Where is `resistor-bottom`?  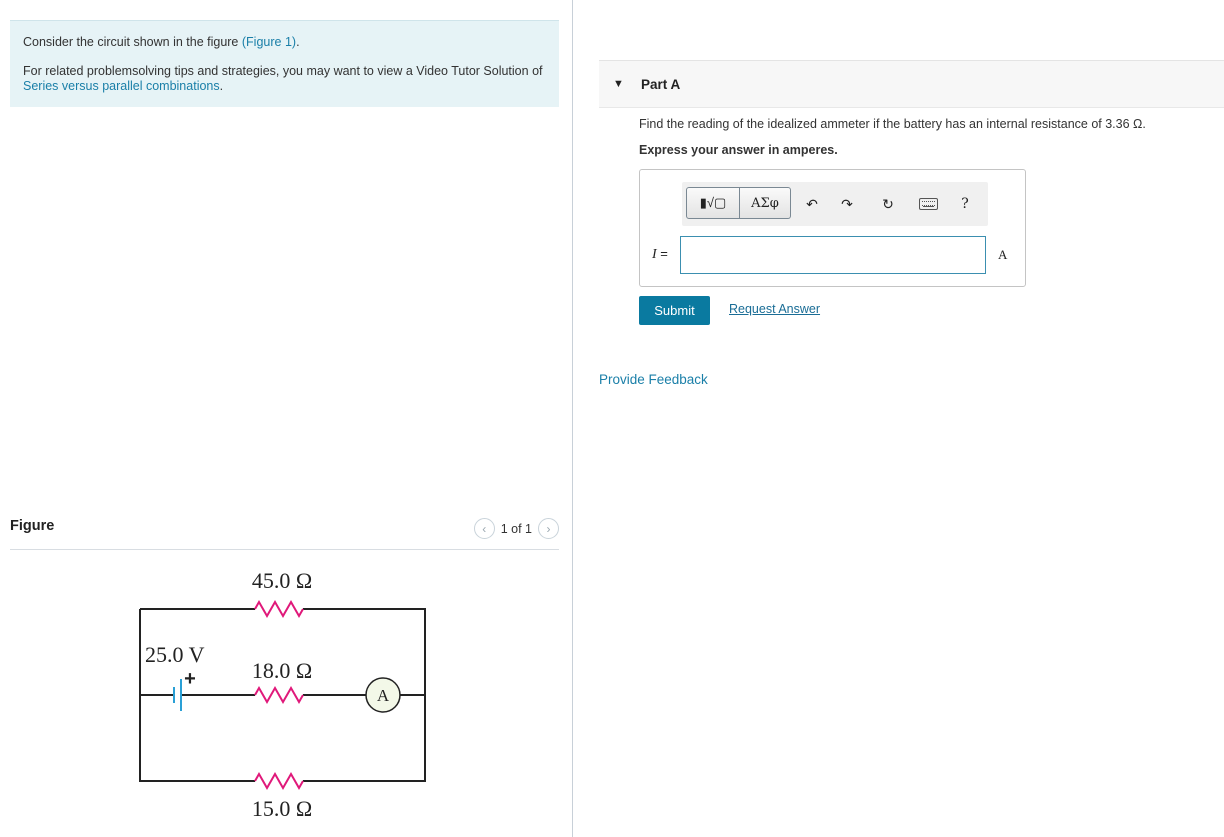 resistor-bottom is located at coordinates (279, 781).